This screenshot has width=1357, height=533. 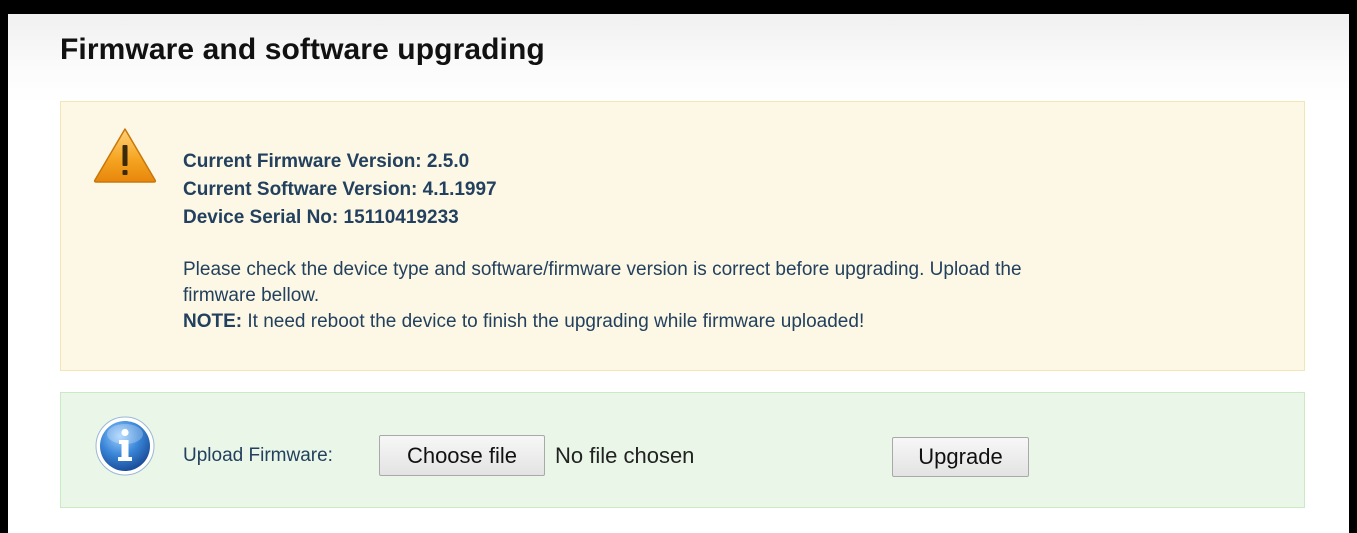 What do you see at coordinates (625, 455) in the screenshot?
I see `file-chosen-status: No file chosen` at bounding box center [625, 455].